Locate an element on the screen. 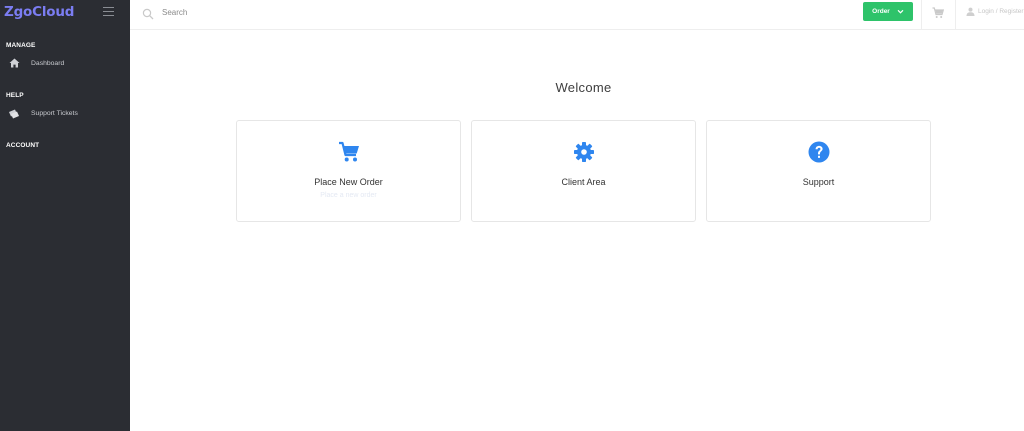 The image size is (1024, 431). card-support: Support is located at coordinates (818, 171).